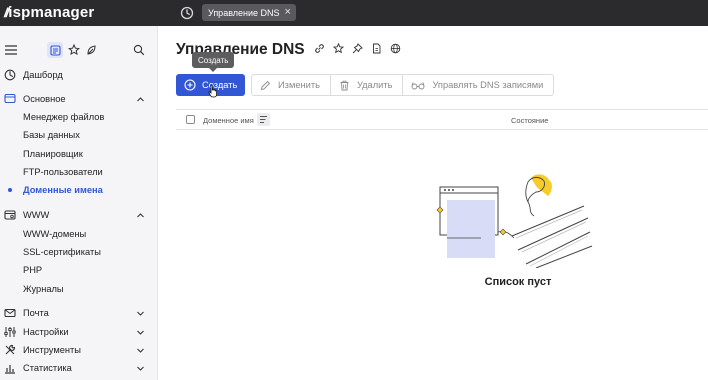 Image resolution: width=708 pixels, height=380 pixels. Describe the element at coordinates (244, 12) in the screenshot. I see `tab-label: Управление DNS` at that location.